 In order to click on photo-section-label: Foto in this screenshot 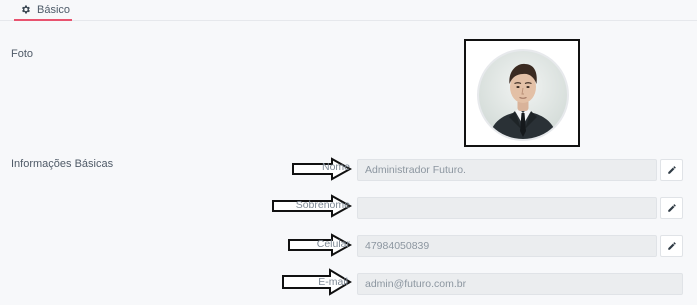, I will do `click(22, 54)`.